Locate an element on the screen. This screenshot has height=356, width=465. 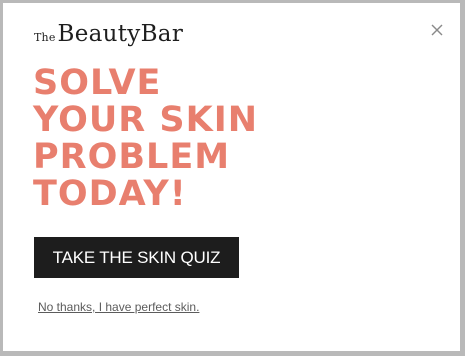
take-skin-quiz-button: TAKE THE SKIN QUIZ is located at coordinates (136, 257).